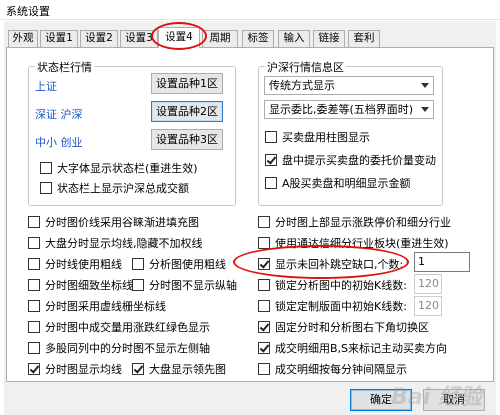  What do you see at coordinates (338, 184) in the screenshot?
I see `amount-display-checkbox: A股买卖盘和明细显示金额` at bounding box center [338, 184].